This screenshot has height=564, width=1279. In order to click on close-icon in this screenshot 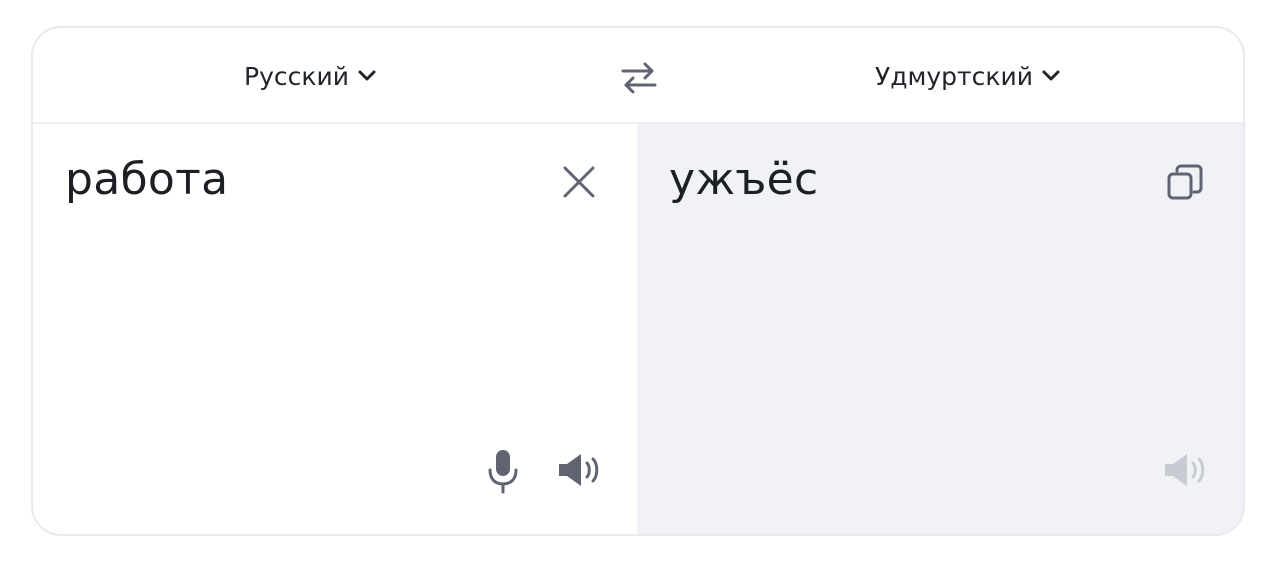, I will do `click(579, 182)`.